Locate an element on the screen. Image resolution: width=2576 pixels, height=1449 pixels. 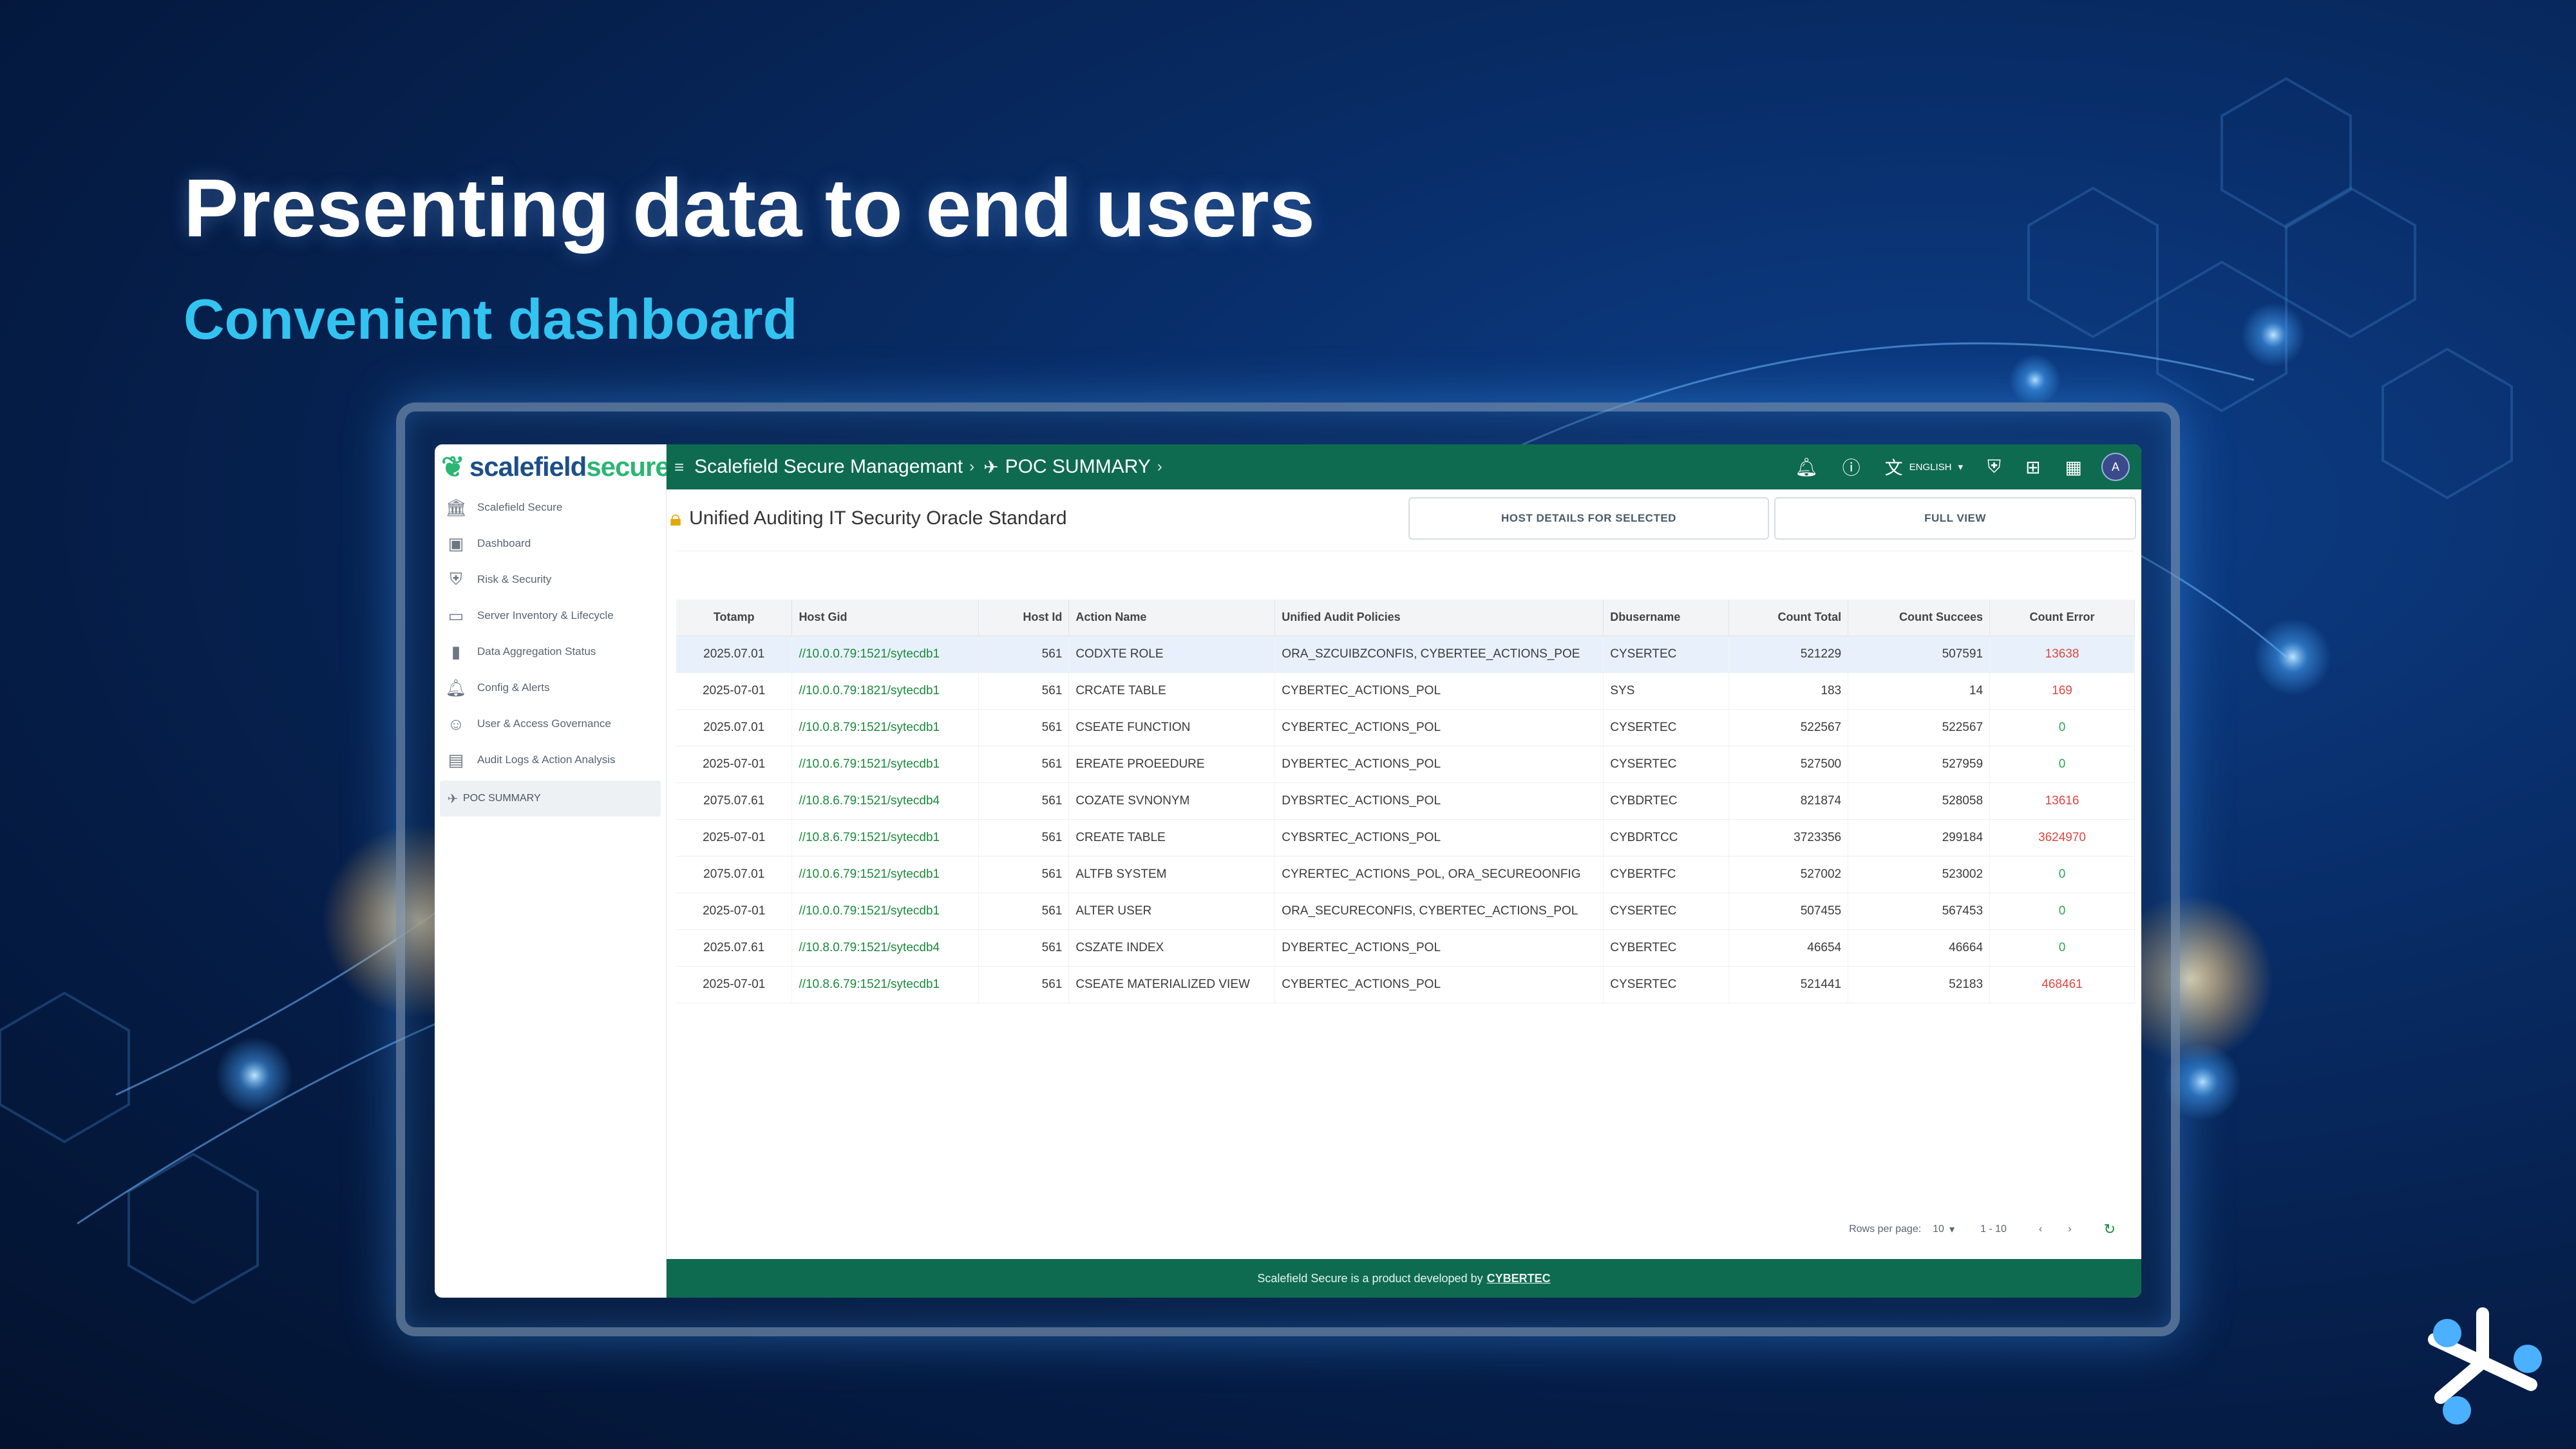
table-cell: 13616 is located at coordinates (2062, 801).